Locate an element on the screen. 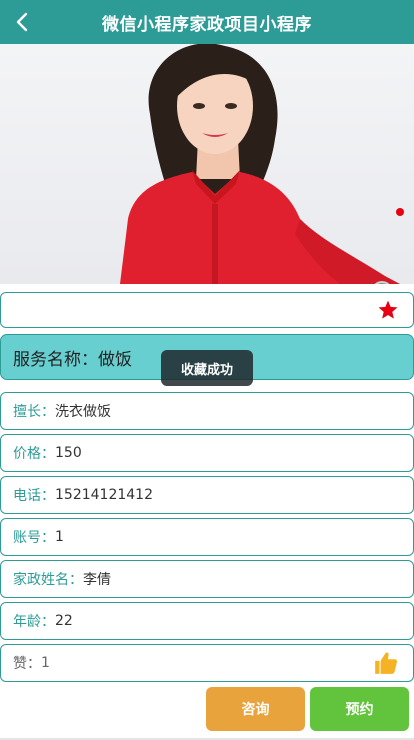  detail-row-specialty: 擅长： 洗衣做饭 is located at coordinates (207, 411).